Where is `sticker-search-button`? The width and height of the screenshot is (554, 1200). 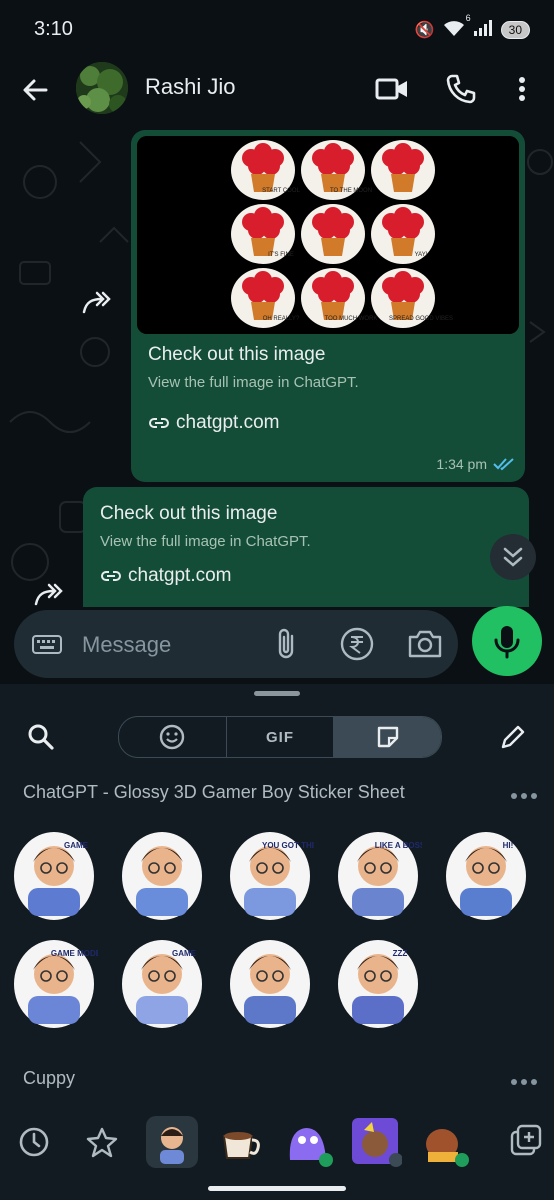 sticker-search-button is located at coordinates (41, 737).